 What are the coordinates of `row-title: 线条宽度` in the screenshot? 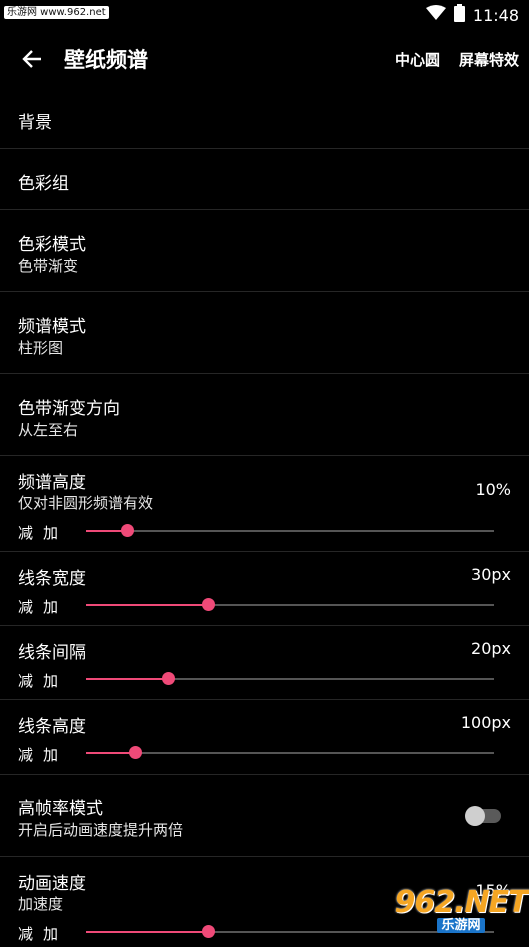 It's located at (52, 579).